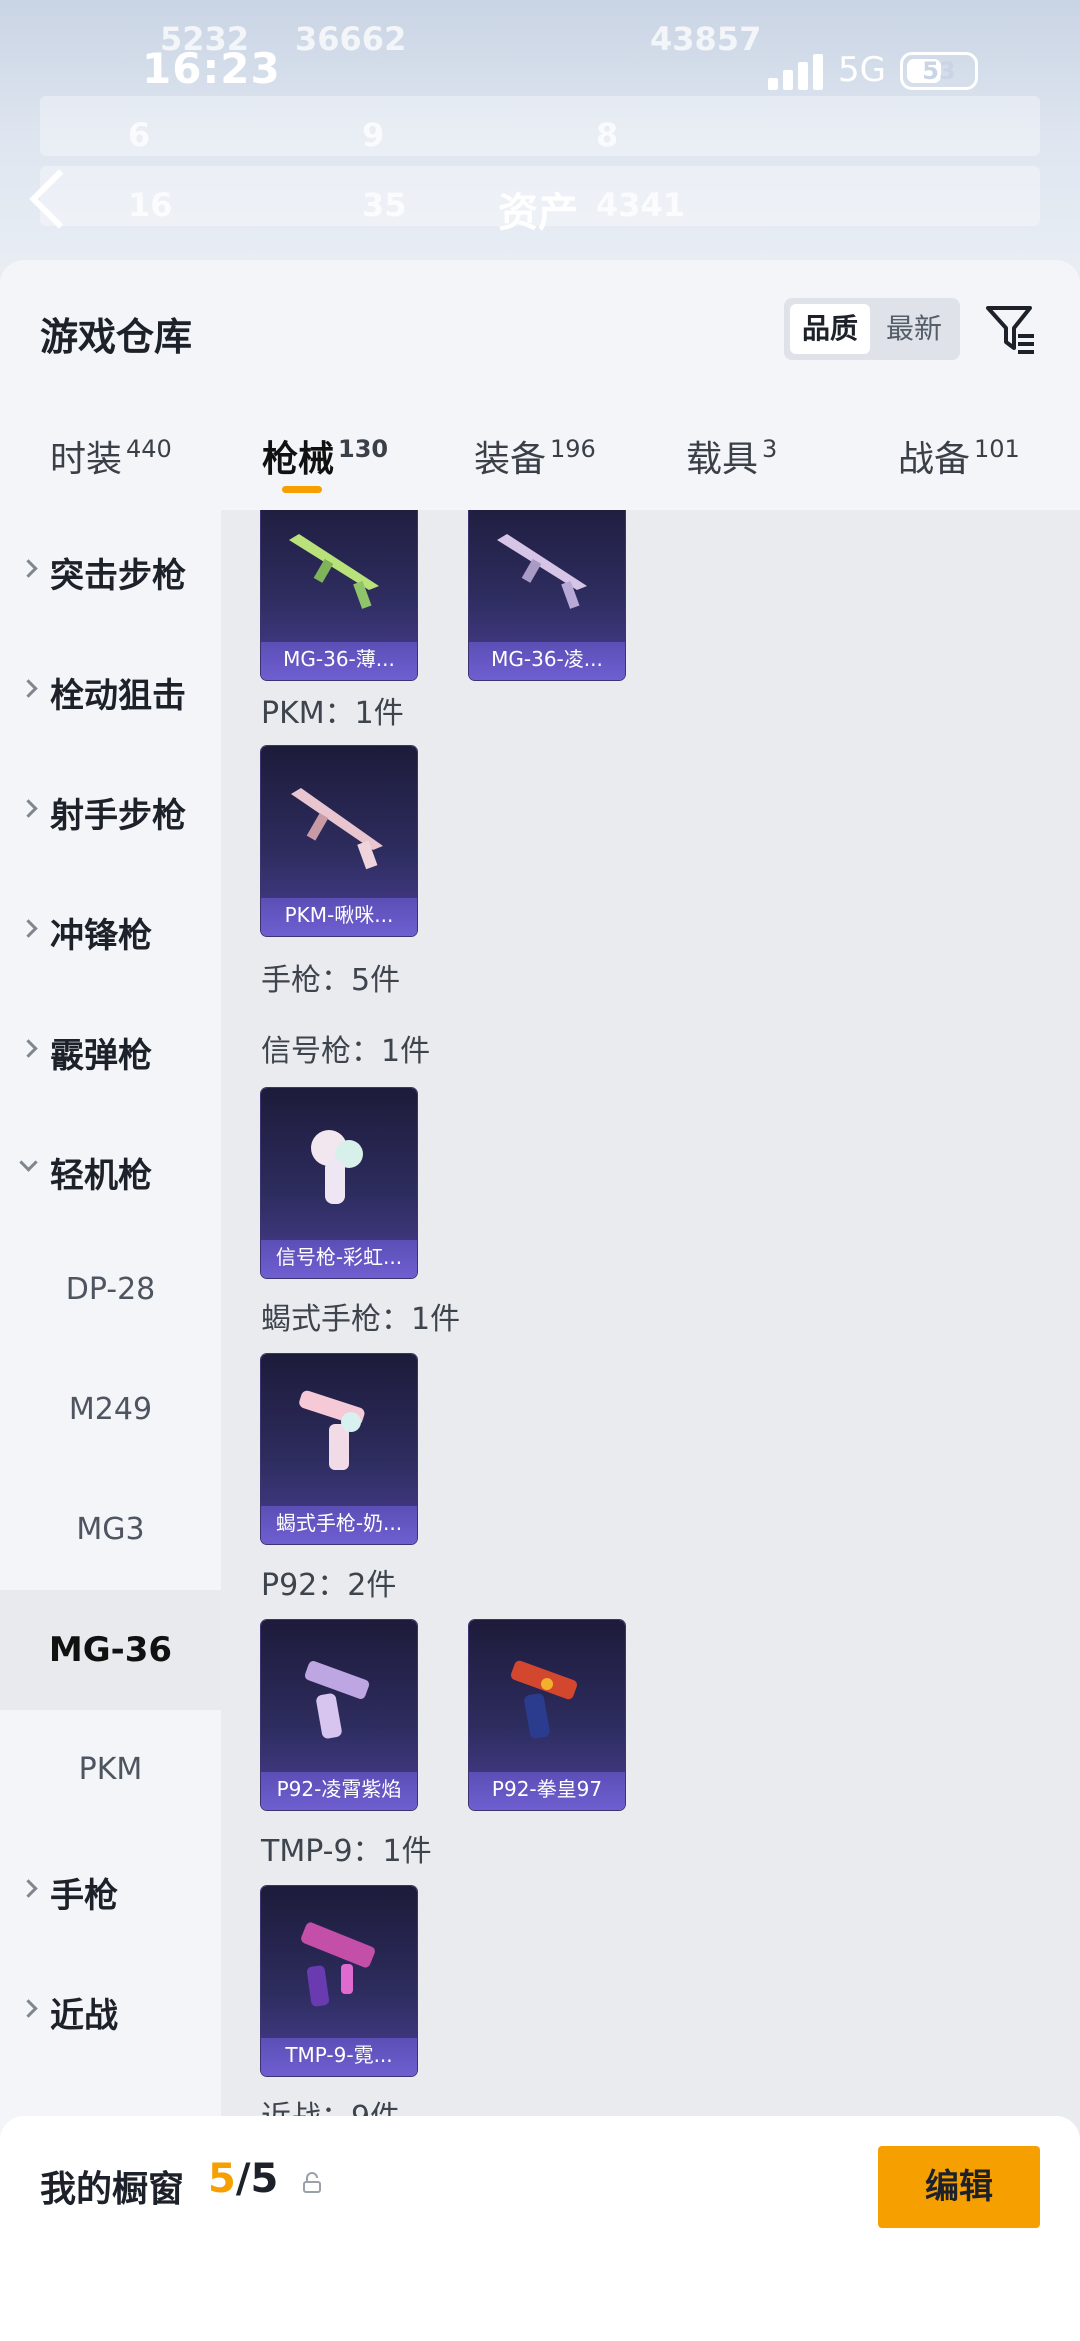  Describe the element at coordinates (110, 1290) in the screenshot. I see `sidebar-sub-dp28: DP-28` at that location.